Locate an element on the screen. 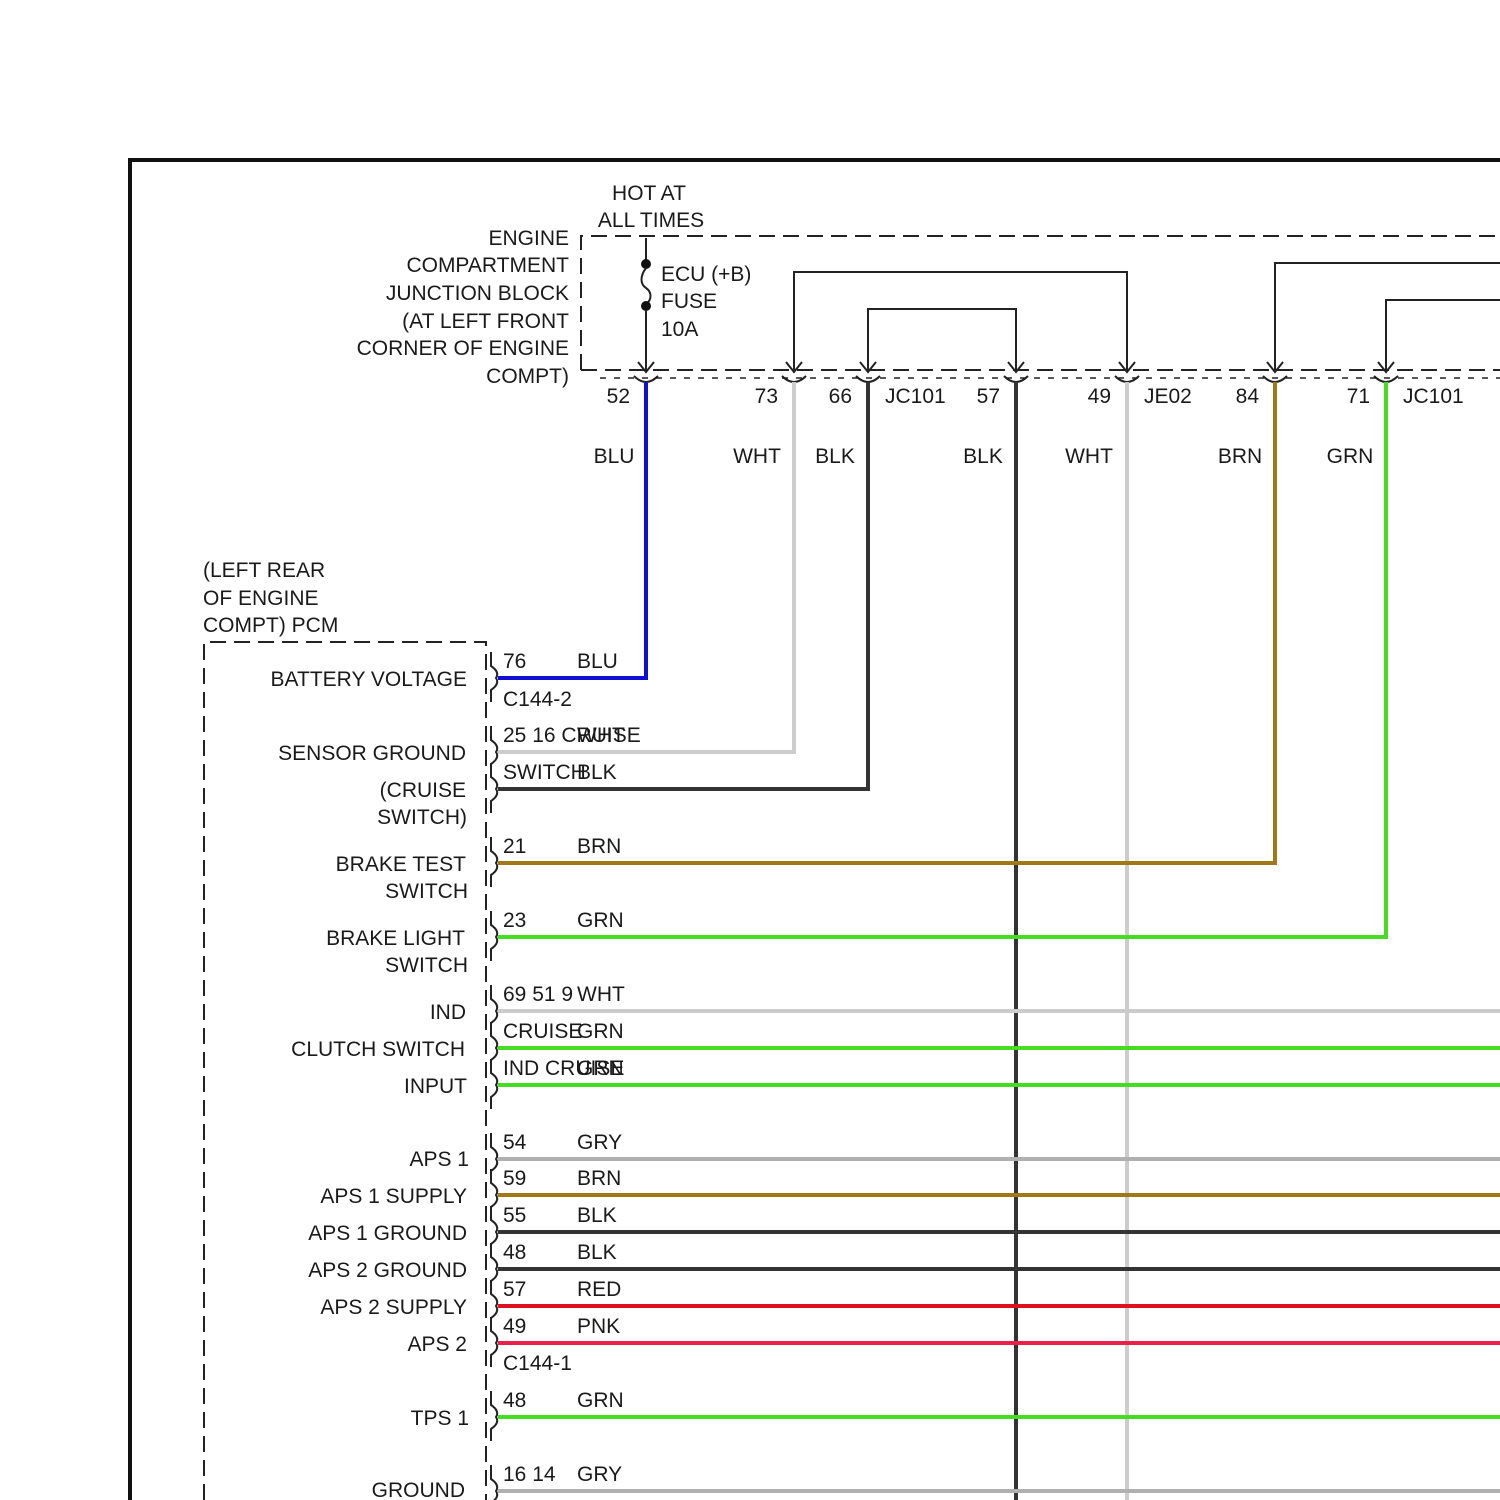 Image resolution: width=1500 pixels, height=1500 pixels. pcm-pin-number: 23 is located at coordinates (514, 920).